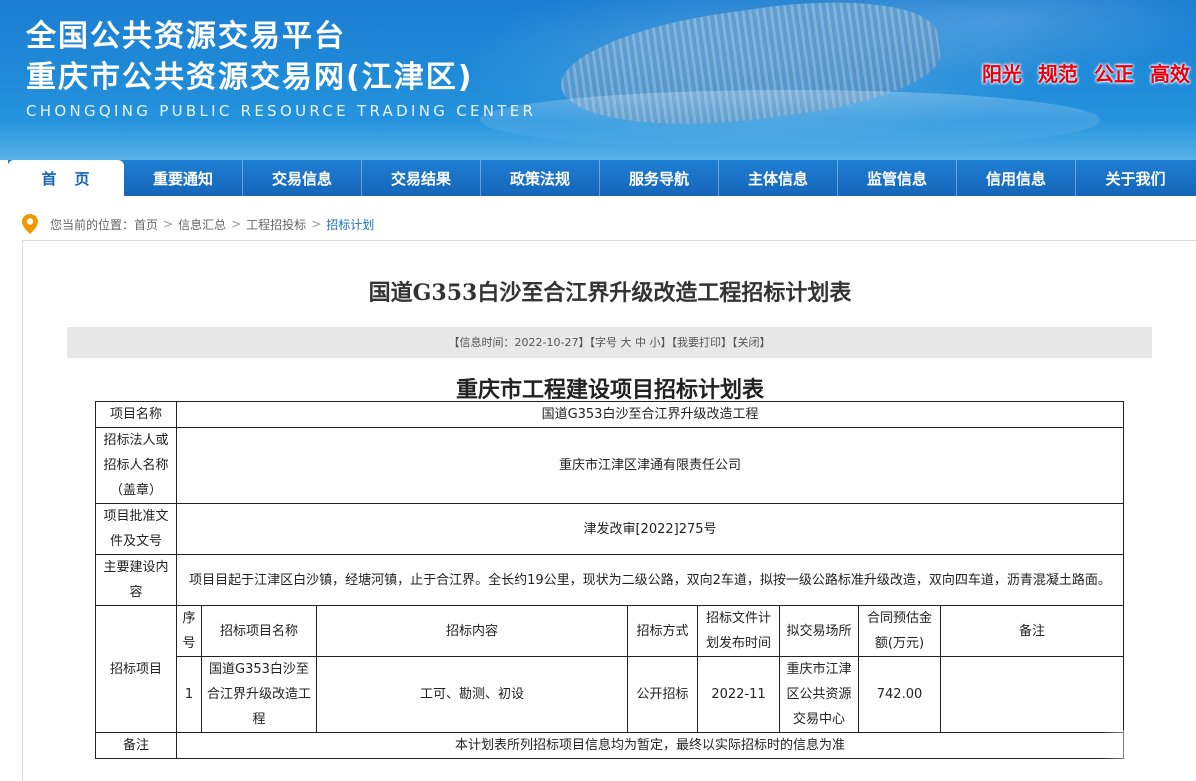  What do you see at coordinates (66, 178) in the screenshot?
I see `nav-item-home: 首页` at bounding box center [66, 178].